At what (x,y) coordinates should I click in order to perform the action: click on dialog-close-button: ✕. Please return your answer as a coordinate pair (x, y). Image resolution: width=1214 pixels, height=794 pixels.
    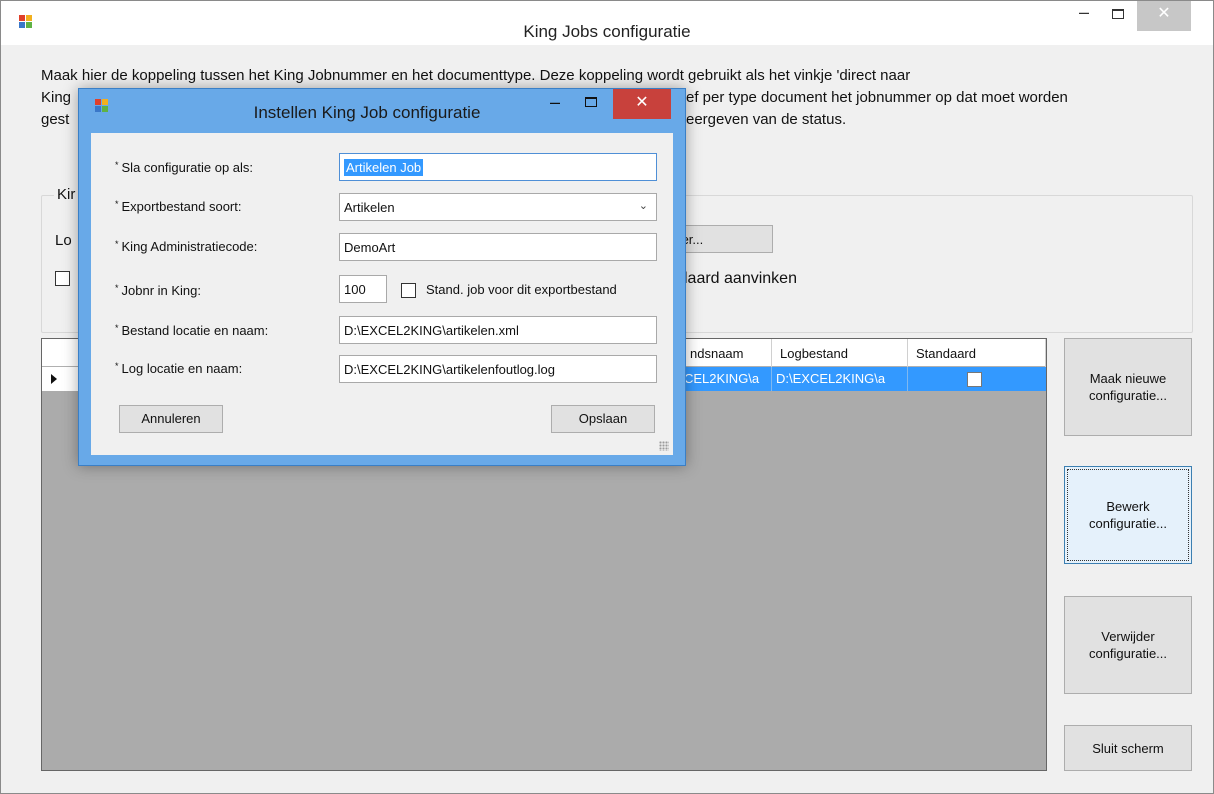
    Looking at the image, I should click on (642, 104).